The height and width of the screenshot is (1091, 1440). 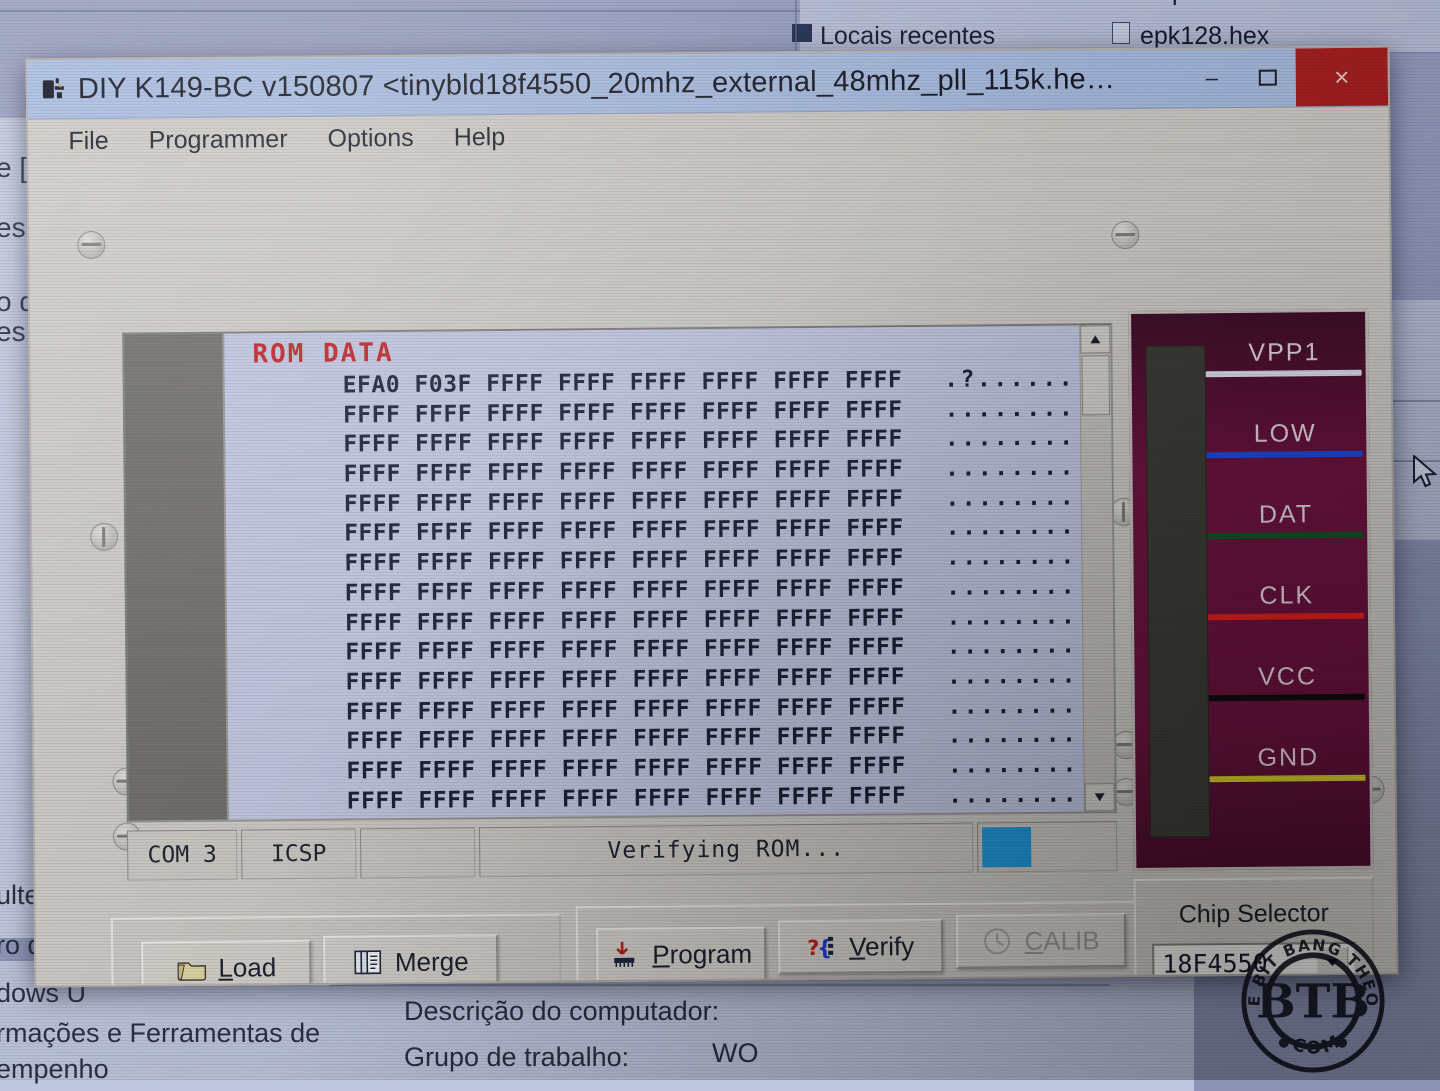 I want to click on minimize-button: –, so click(x=1212, y=78).